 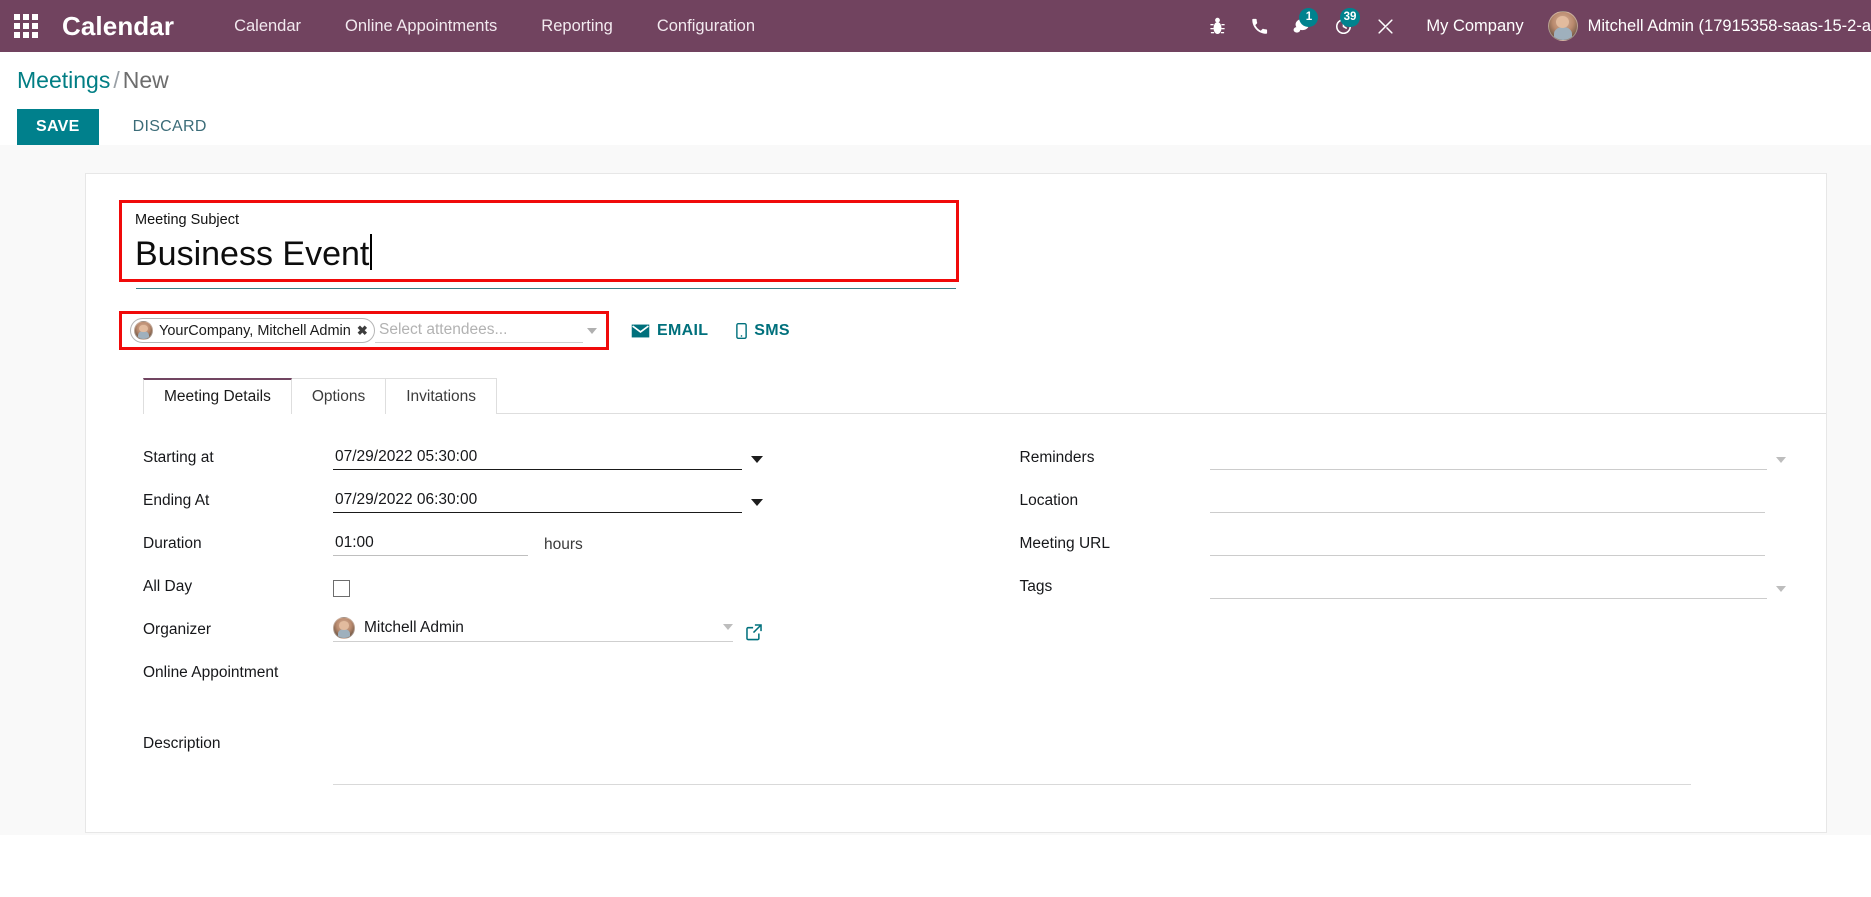 What do you see at coordinates (371, 252) in the screenshot?
I see `text-cursor` at bounding box center [371, 252].